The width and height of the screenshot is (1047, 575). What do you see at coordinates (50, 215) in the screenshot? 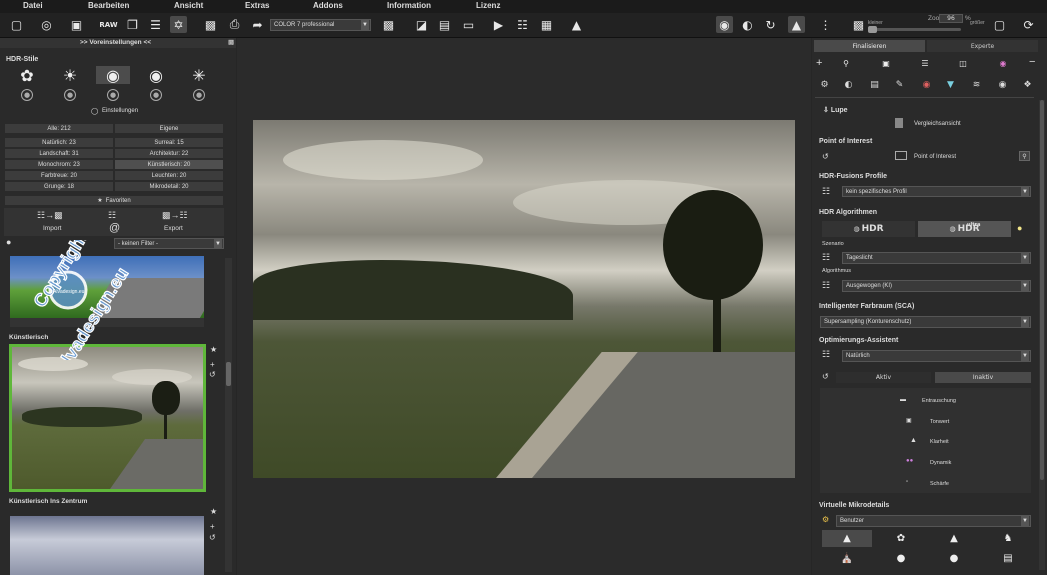
I see `import-icon: ☷→▩` at bounding box center [50, 215].